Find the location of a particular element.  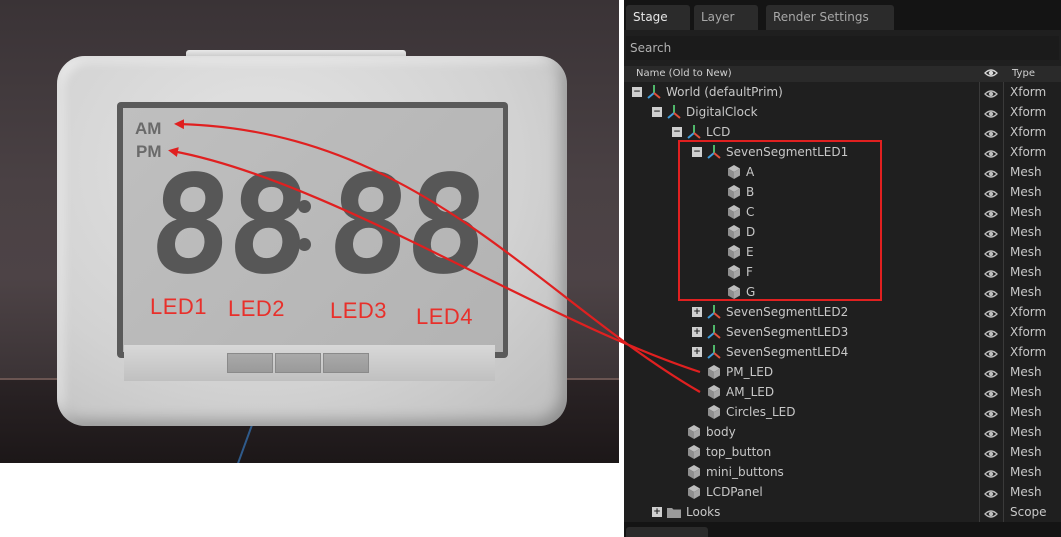

tree-row: top_button Mesh is located at coordinates (842, 452).